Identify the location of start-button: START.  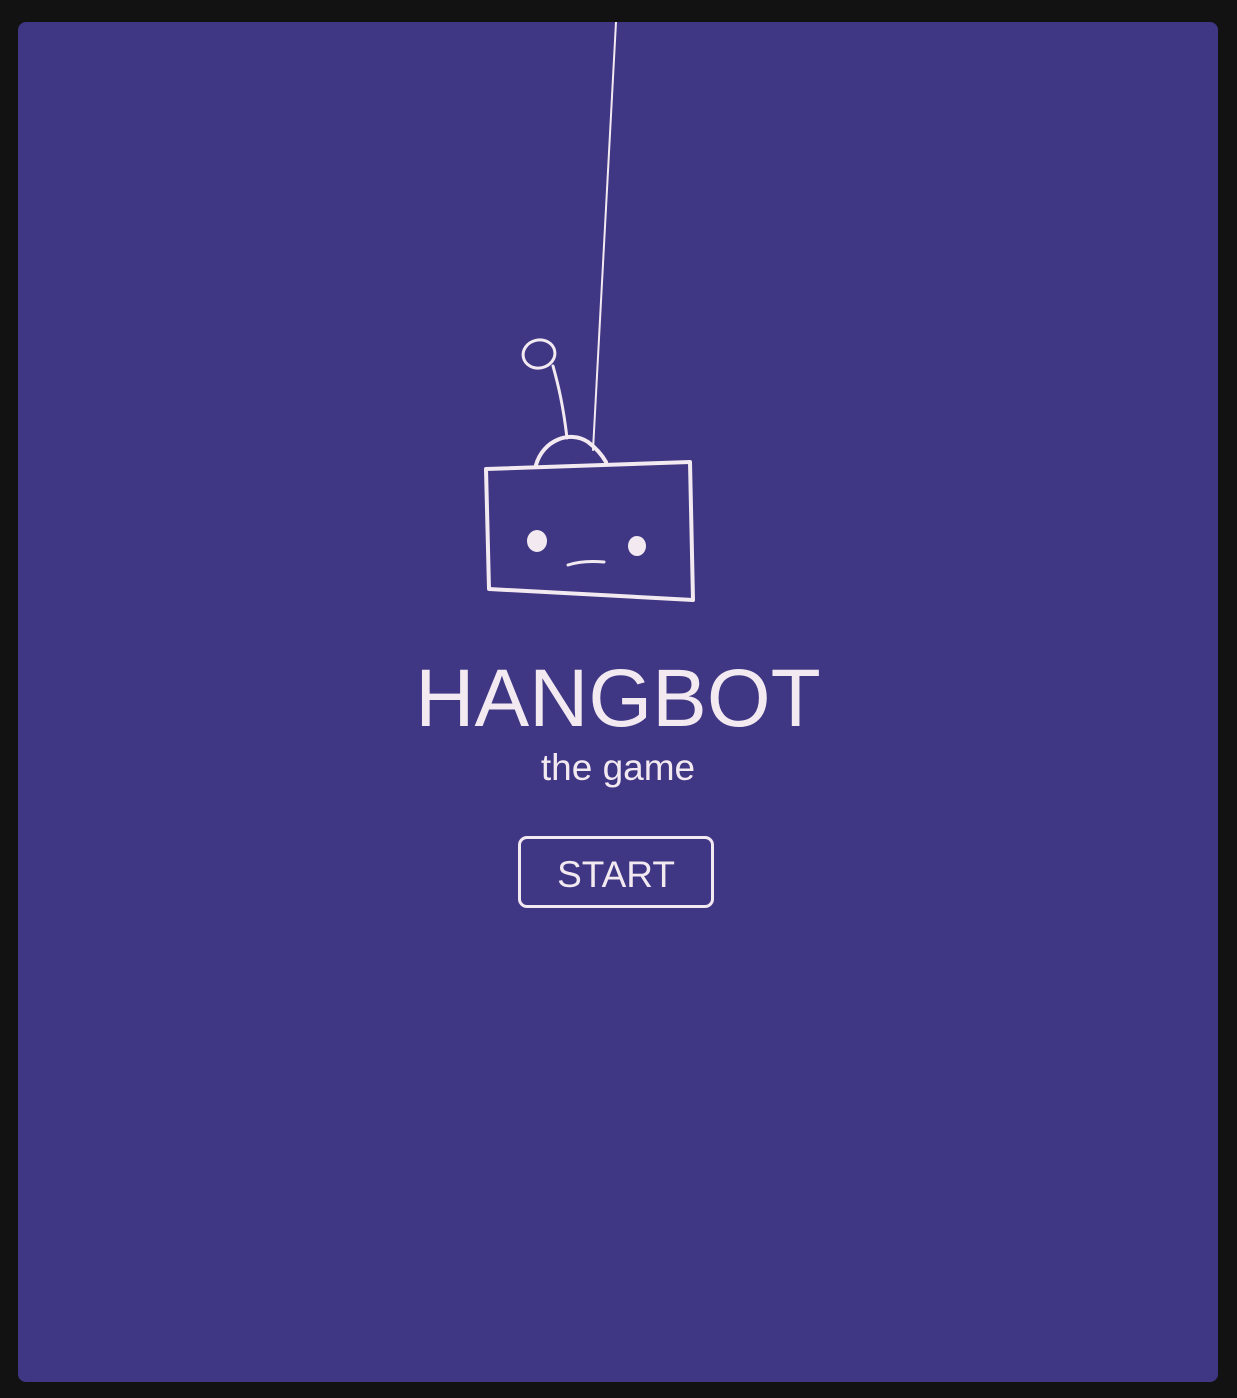
(616, 872).